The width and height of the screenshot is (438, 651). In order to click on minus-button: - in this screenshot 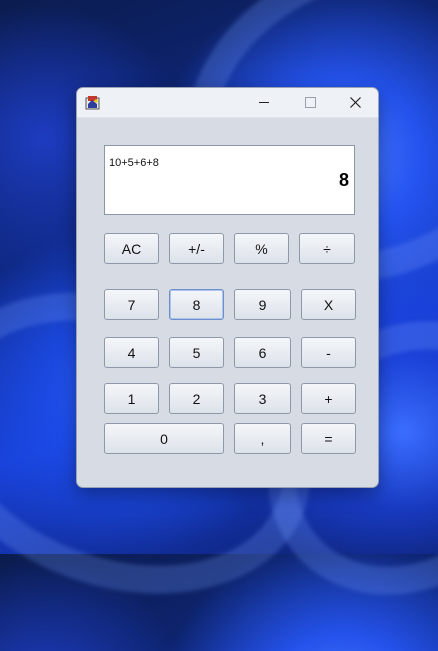, I will do `click(328, 352)`.